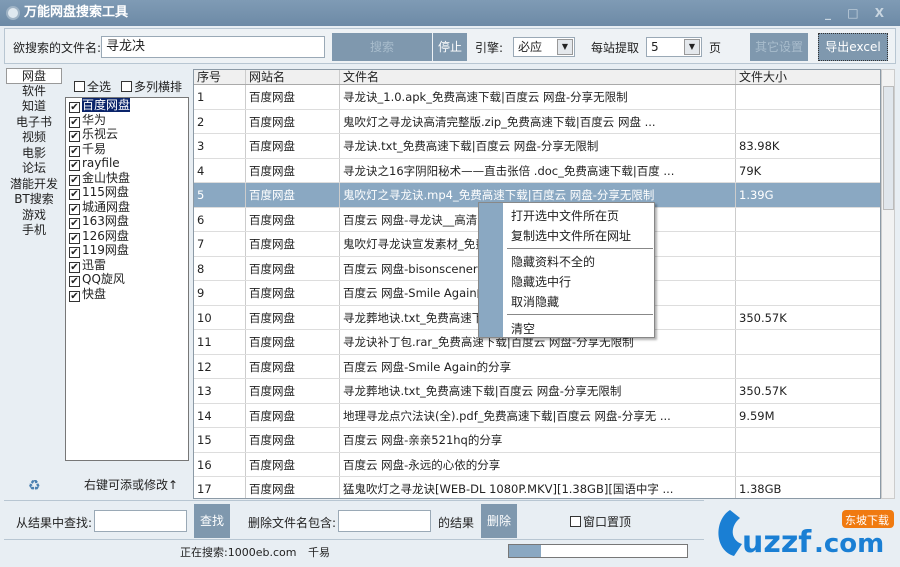 The height and width of the screenshot is (567, 900). I want to click on site-item: ✔ rayfile, so click(127, 163).